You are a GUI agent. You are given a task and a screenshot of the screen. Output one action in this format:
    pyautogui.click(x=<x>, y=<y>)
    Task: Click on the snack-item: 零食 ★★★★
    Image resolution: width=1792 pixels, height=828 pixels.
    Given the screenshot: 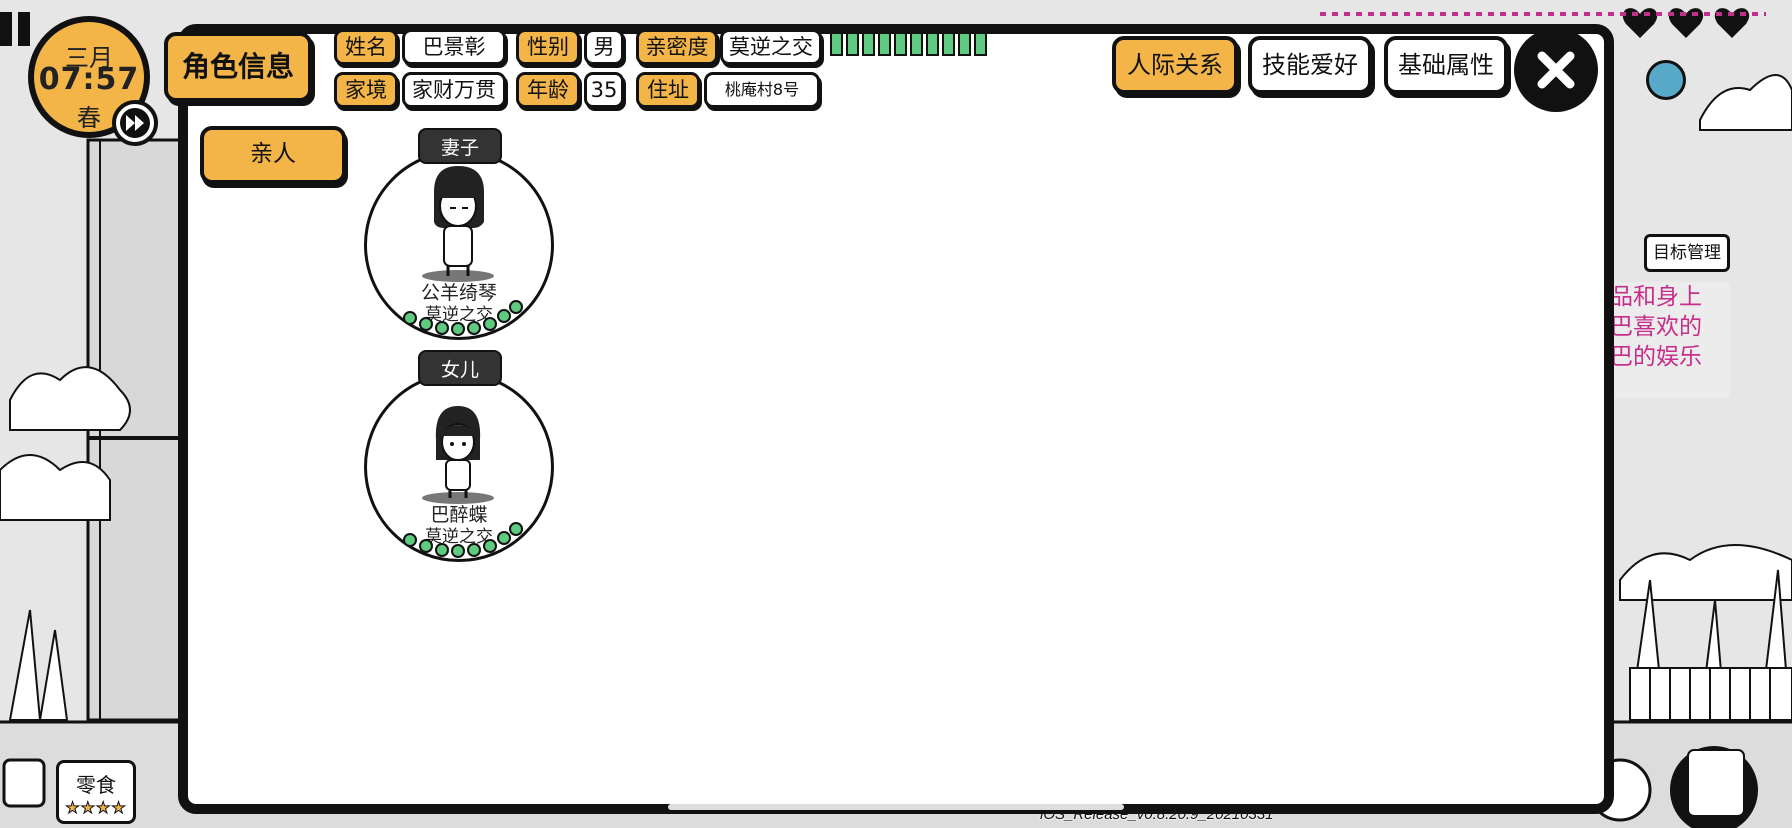 What is the action you would take?
    pyautogui.click(x=96, y=792)
    